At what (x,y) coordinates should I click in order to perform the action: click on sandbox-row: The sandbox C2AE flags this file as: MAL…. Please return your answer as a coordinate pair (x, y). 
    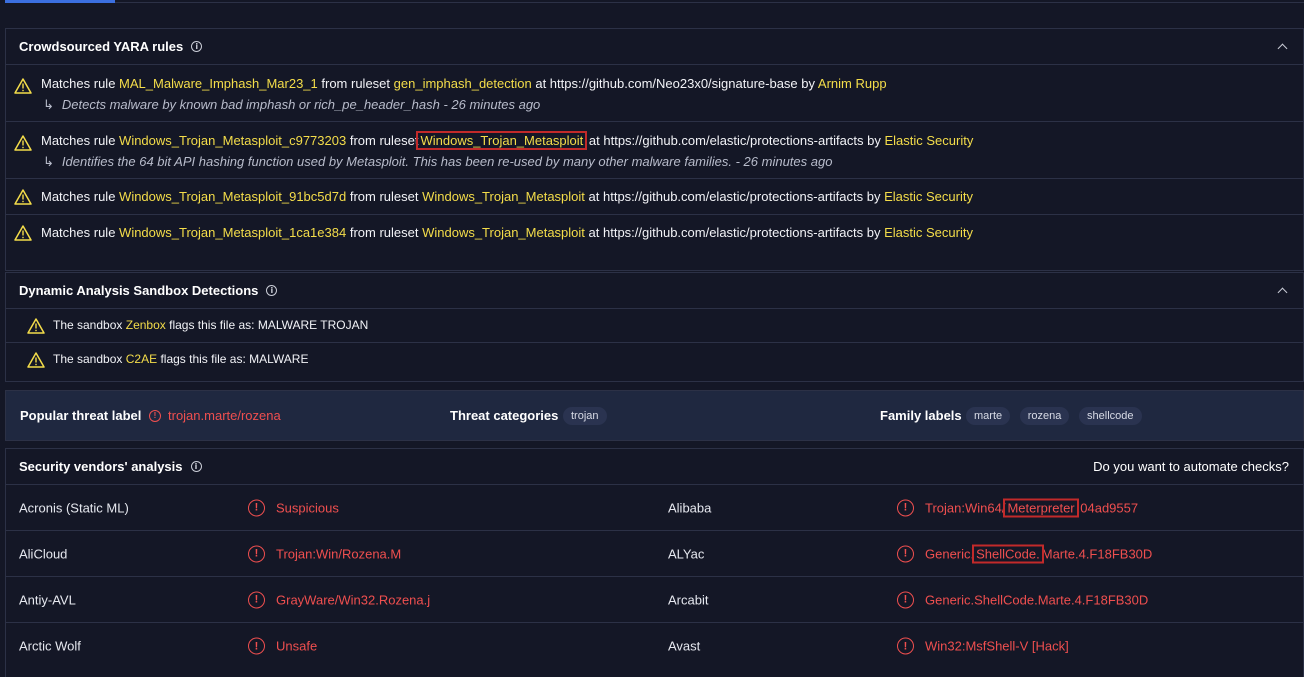
    Looking at the image, I should click on (654, 360).